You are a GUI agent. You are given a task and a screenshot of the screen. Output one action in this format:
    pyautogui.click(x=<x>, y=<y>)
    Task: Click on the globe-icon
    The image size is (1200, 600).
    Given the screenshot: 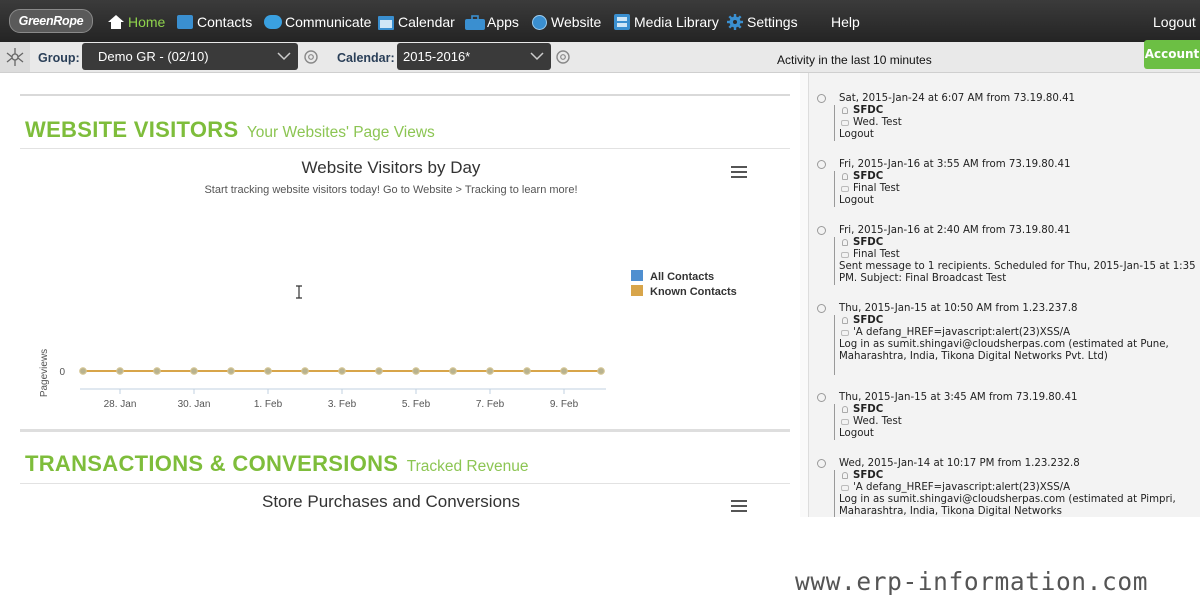 What is the action you would take?
    pyautogui.click(x=539, y=22)
    